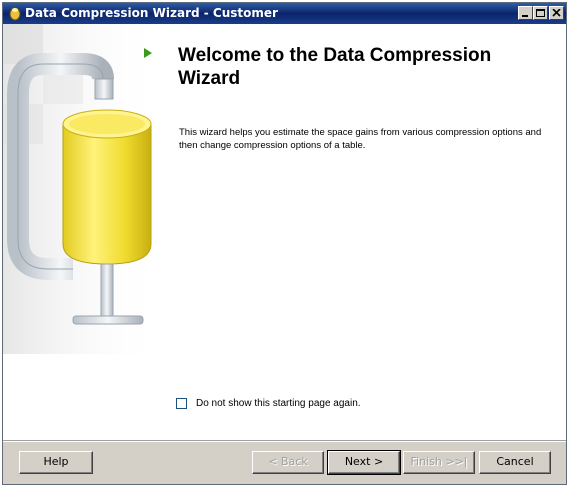 The width and height of the screenshot is (574, 493). I want to click on current-step-arrow-icon, so click(148, 53).